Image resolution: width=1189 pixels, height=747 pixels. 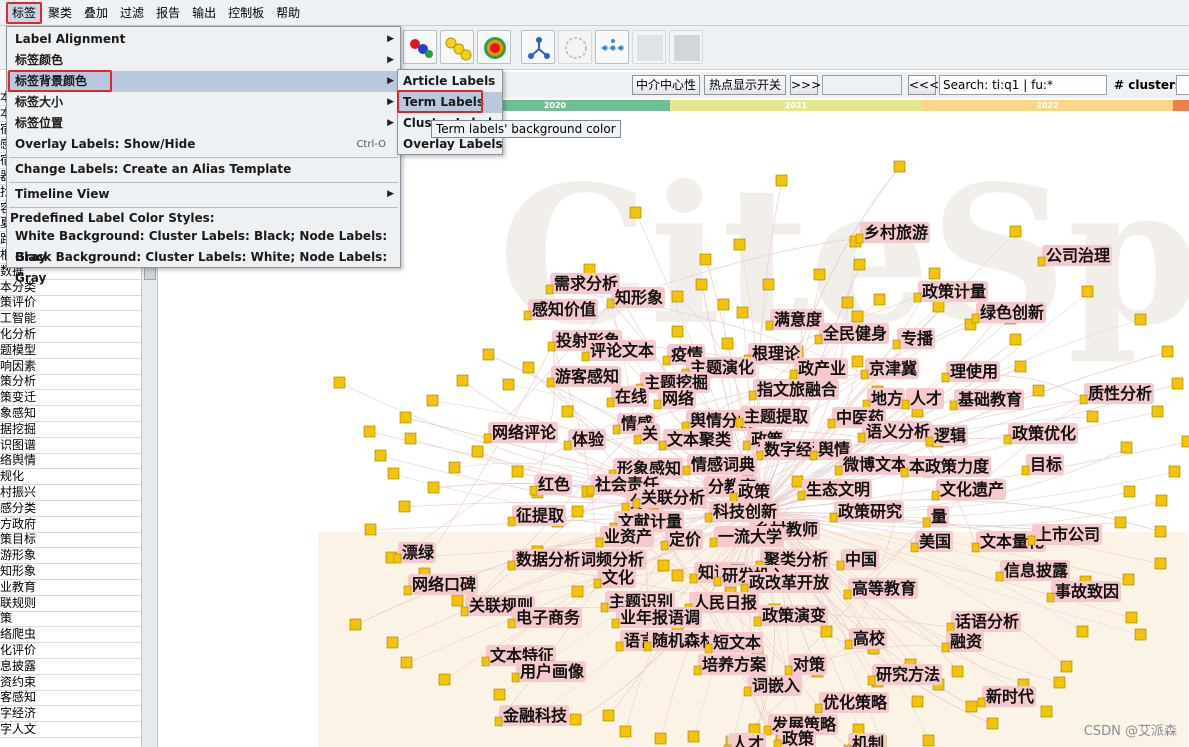 I want to click on texture-icon, so click(x=649, y=47).